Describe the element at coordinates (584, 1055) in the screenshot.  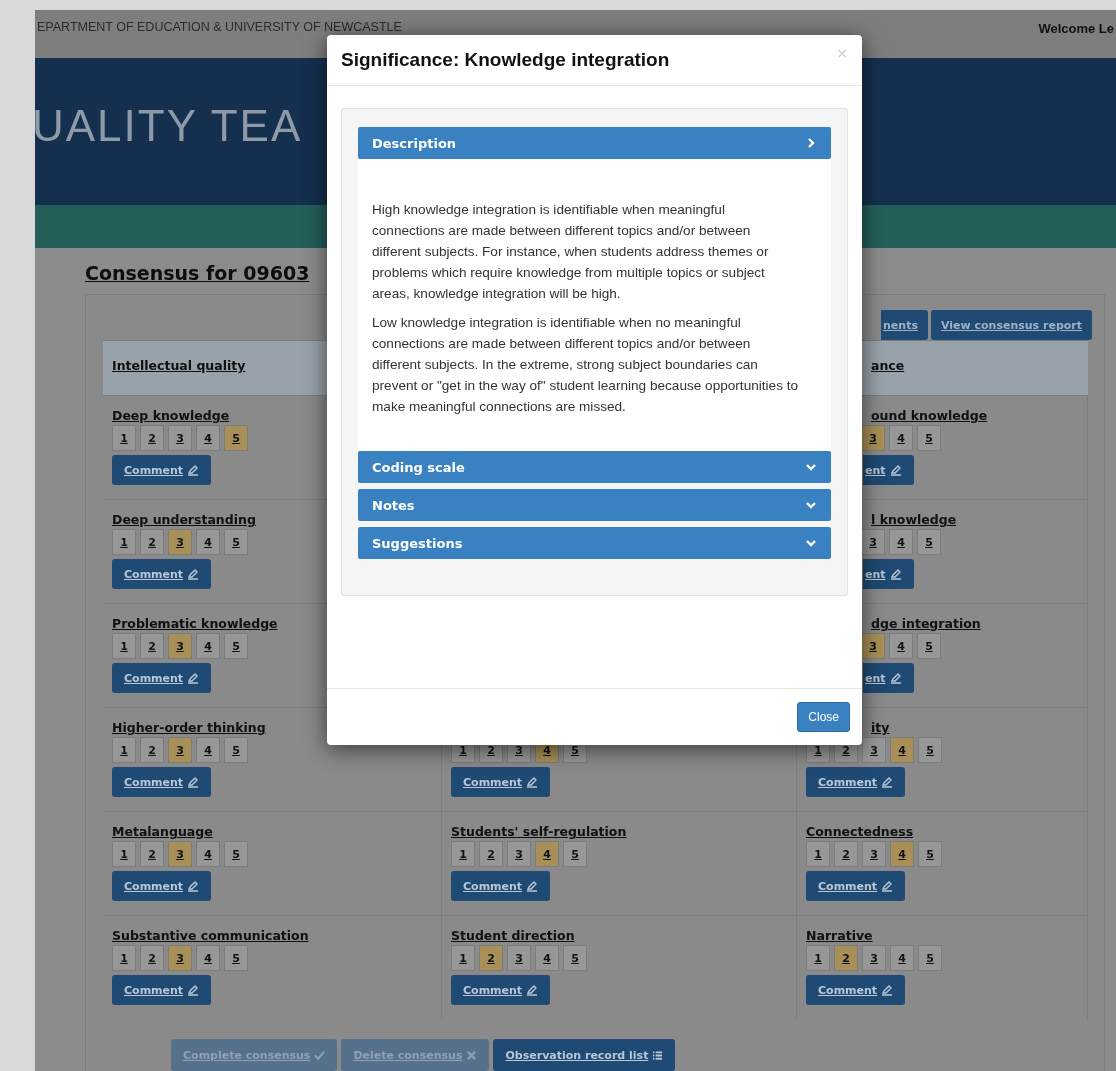
I see `footer-button: Observation record list` at that location.